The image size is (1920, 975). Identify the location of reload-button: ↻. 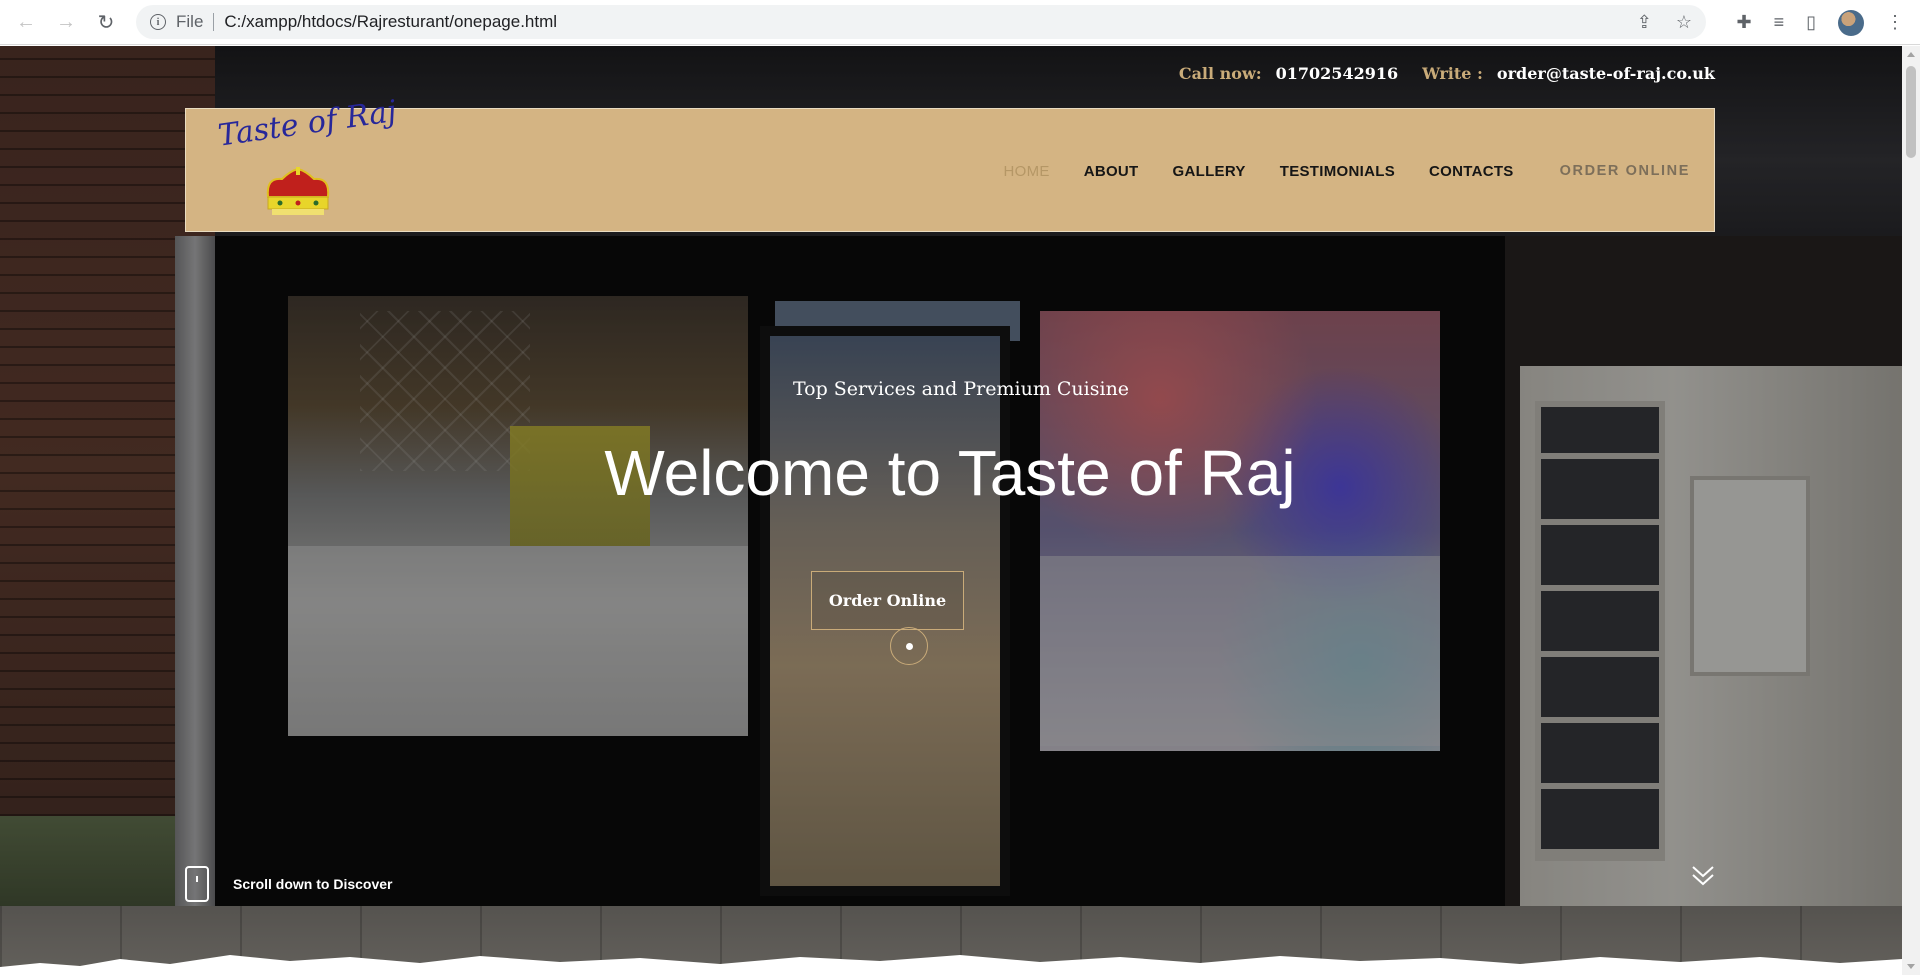
(106, 22).